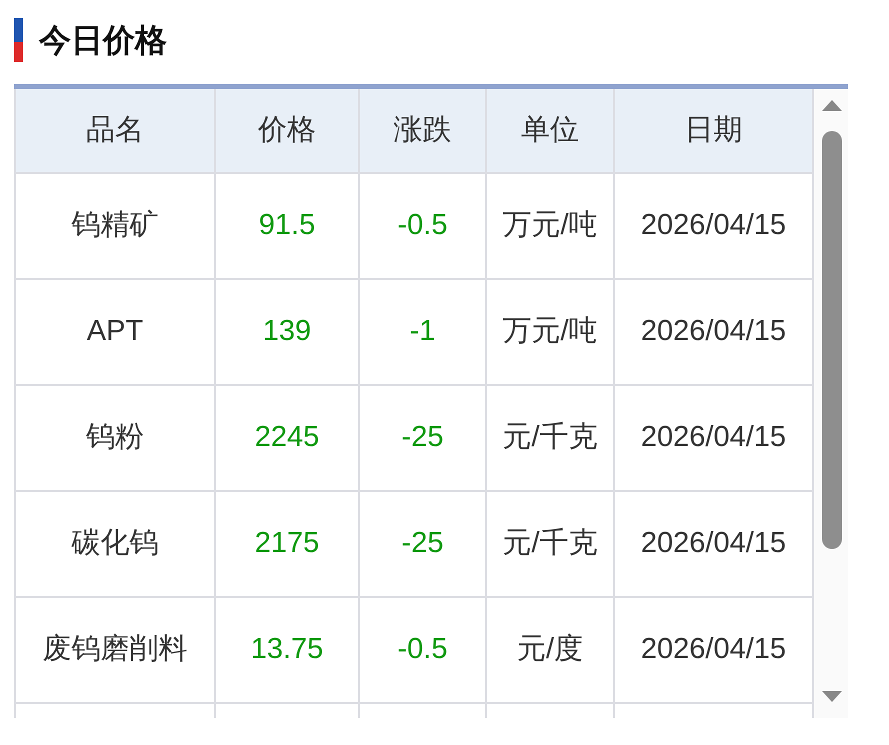 This screenshot has height=745, width=889. What do you see at coordinates (287, 438) in the screenshot?
I see `price-cell: 2245` at bounding box center [287, 438].